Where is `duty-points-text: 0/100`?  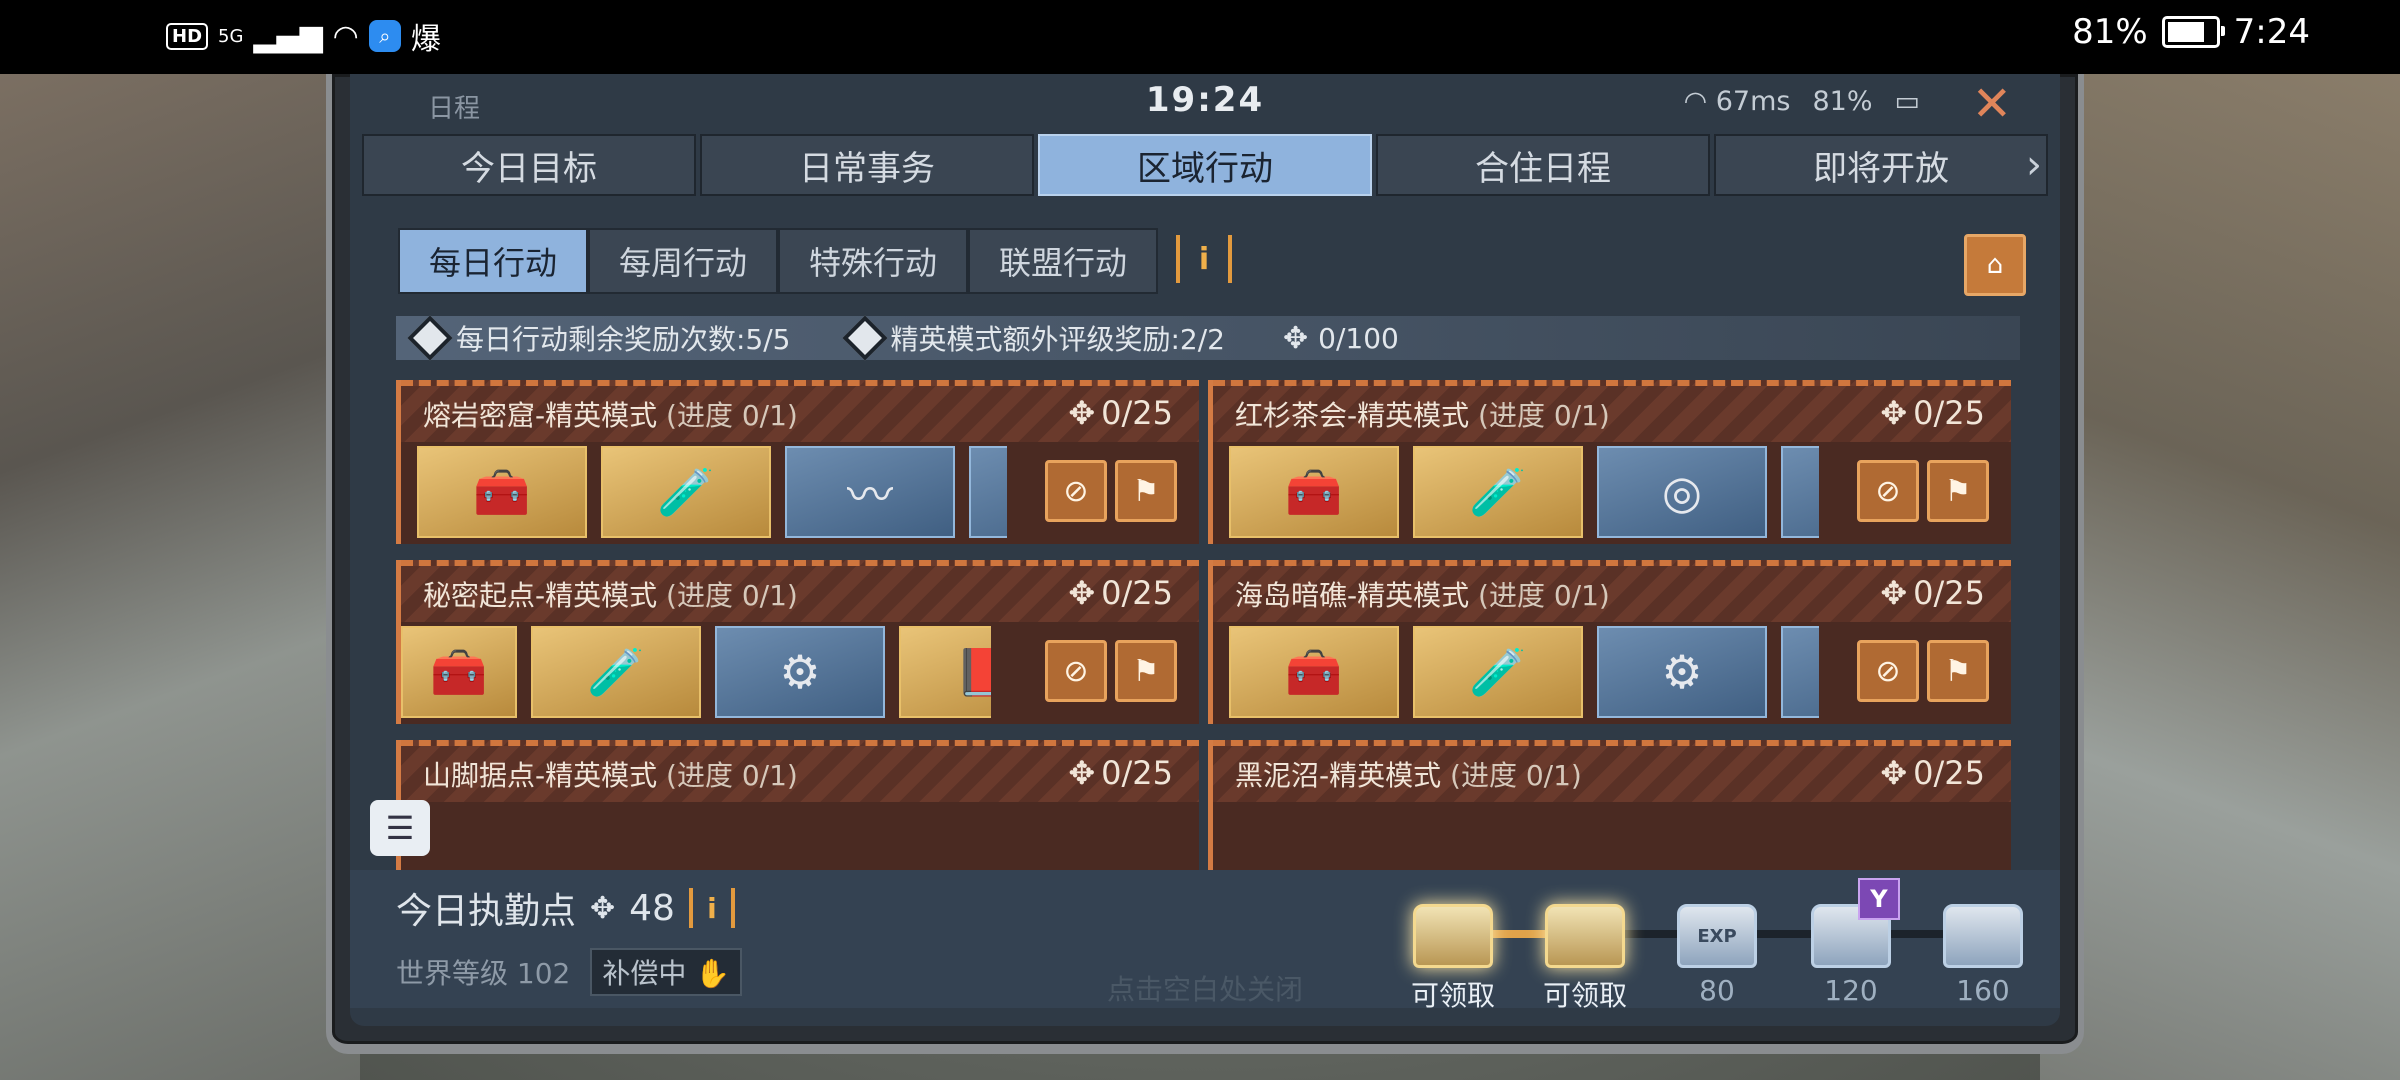 duty-points-text: 0/100 is located at coordinates (1358, 338).